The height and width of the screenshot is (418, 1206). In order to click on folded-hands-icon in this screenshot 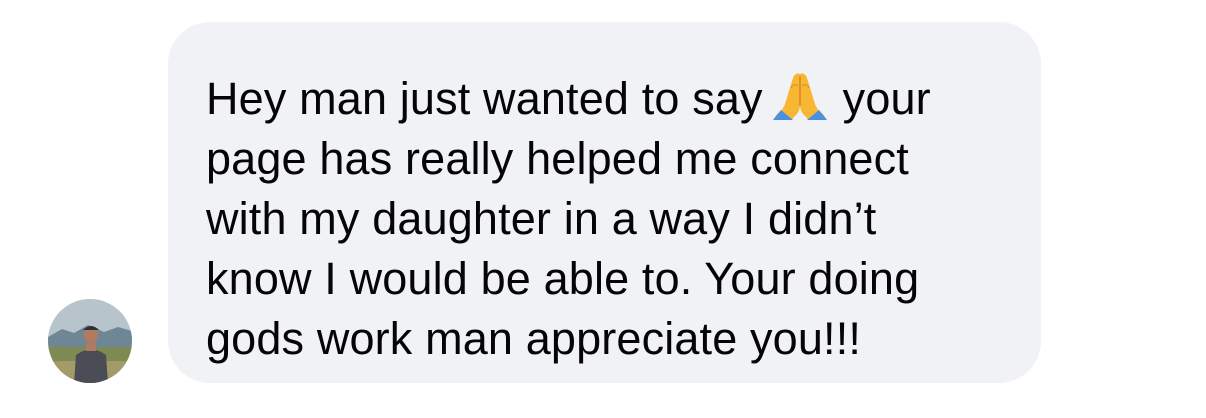, I will do `click(800, 96)`.